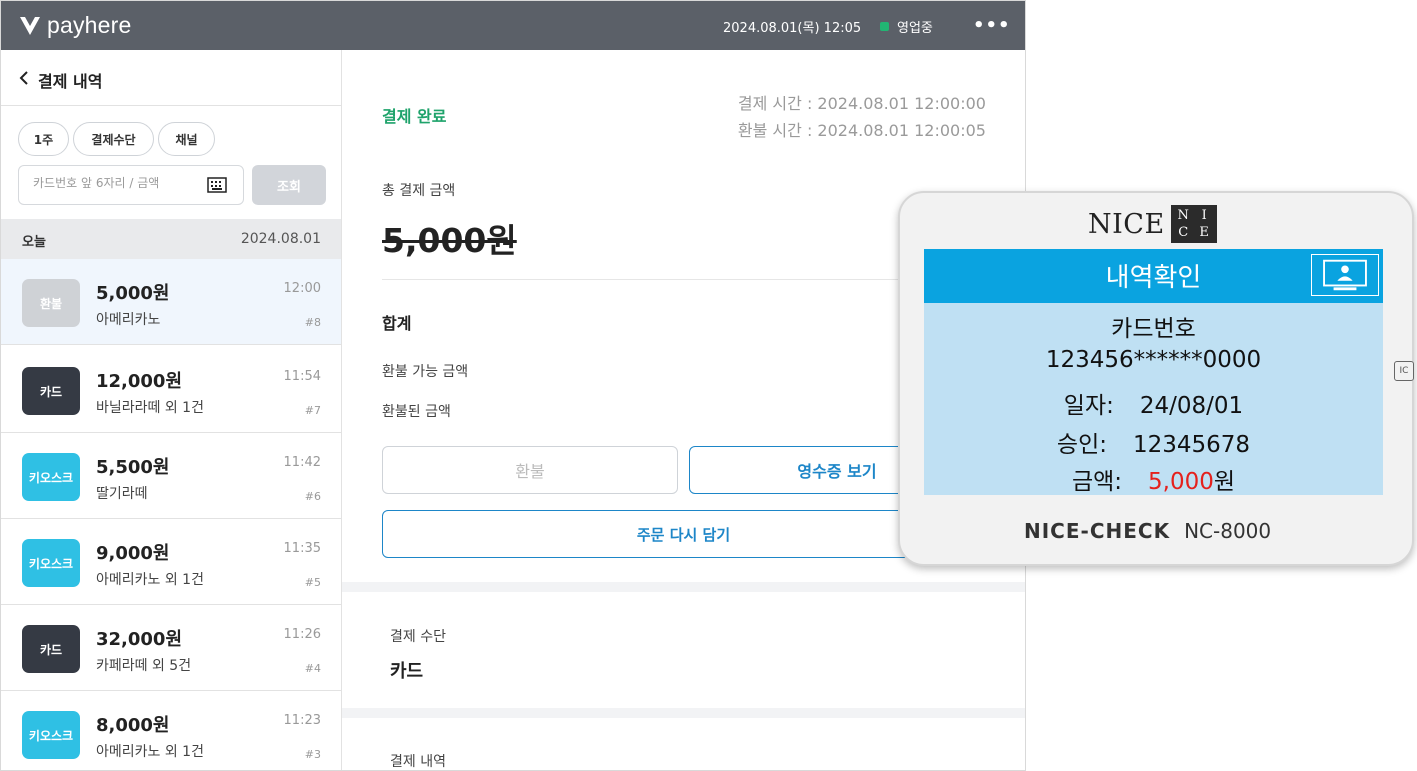 The height and width of the screenshot is (771, 1417). What do you see at coordinates (171, 562) in the screenshot?
I see `transaction-row: 키오스크 9,000원 아메리카노 외 1건 11:35 #5` at bounding box center [171, 562].